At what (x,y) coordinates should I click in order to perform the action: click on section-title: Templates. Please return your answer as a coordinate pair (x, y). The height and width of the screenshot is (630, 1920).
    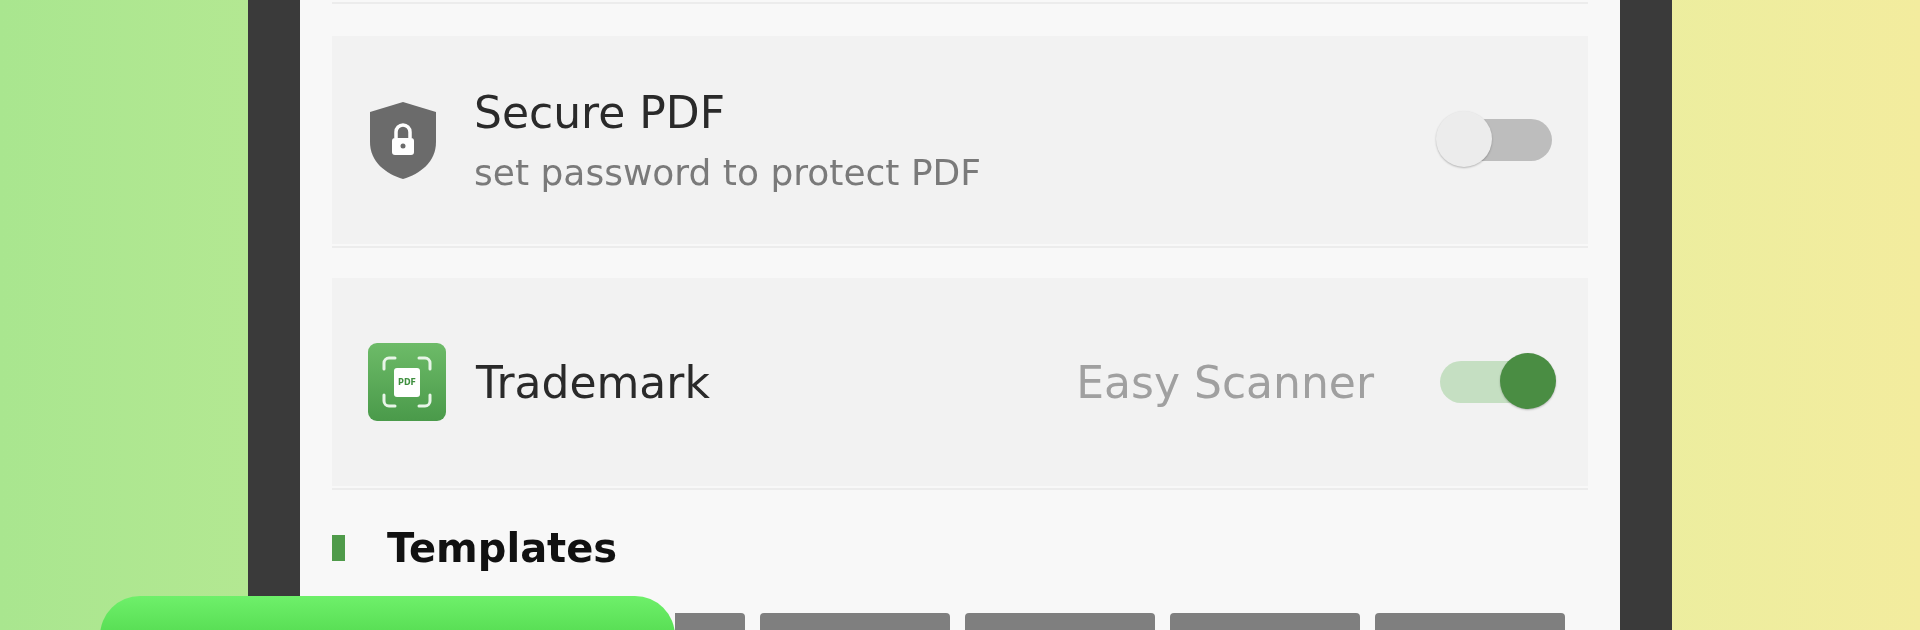
    Looking at the image, I should click on (502, 548).